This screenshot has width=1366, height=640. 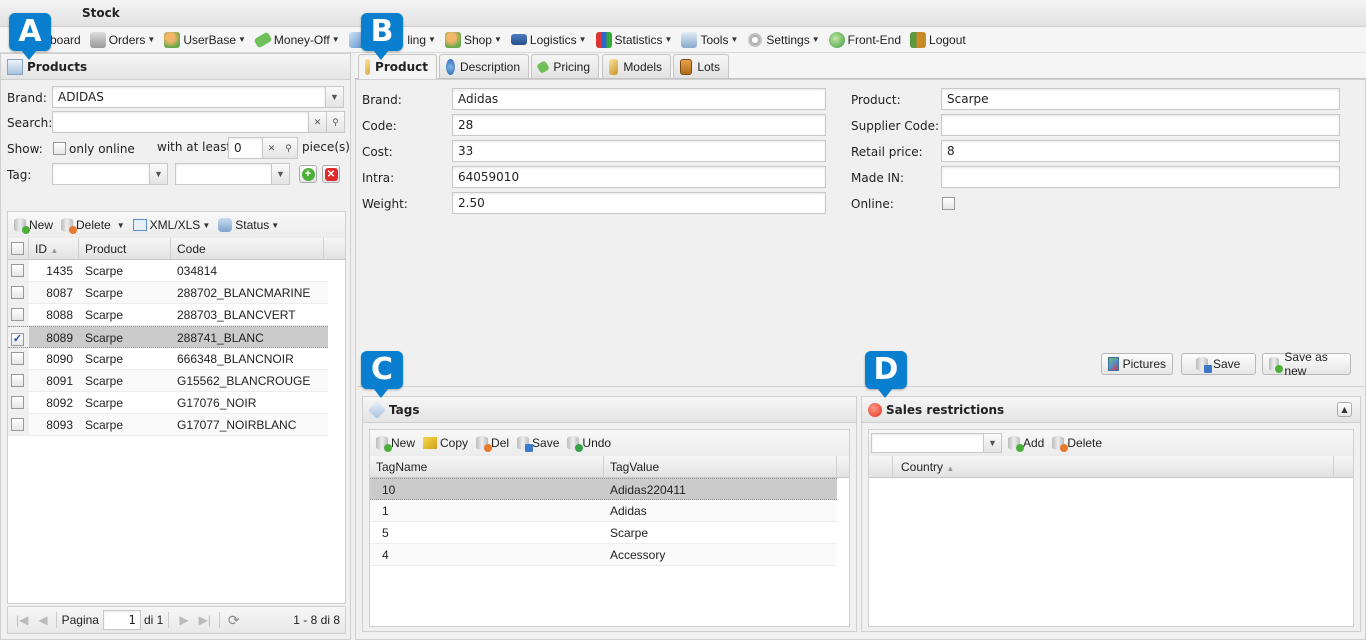 What do you see at coordinates (272, 148) in the screenshot?
I see `min-pieces-clear-button: ✕` at bounding box center [272, 148].